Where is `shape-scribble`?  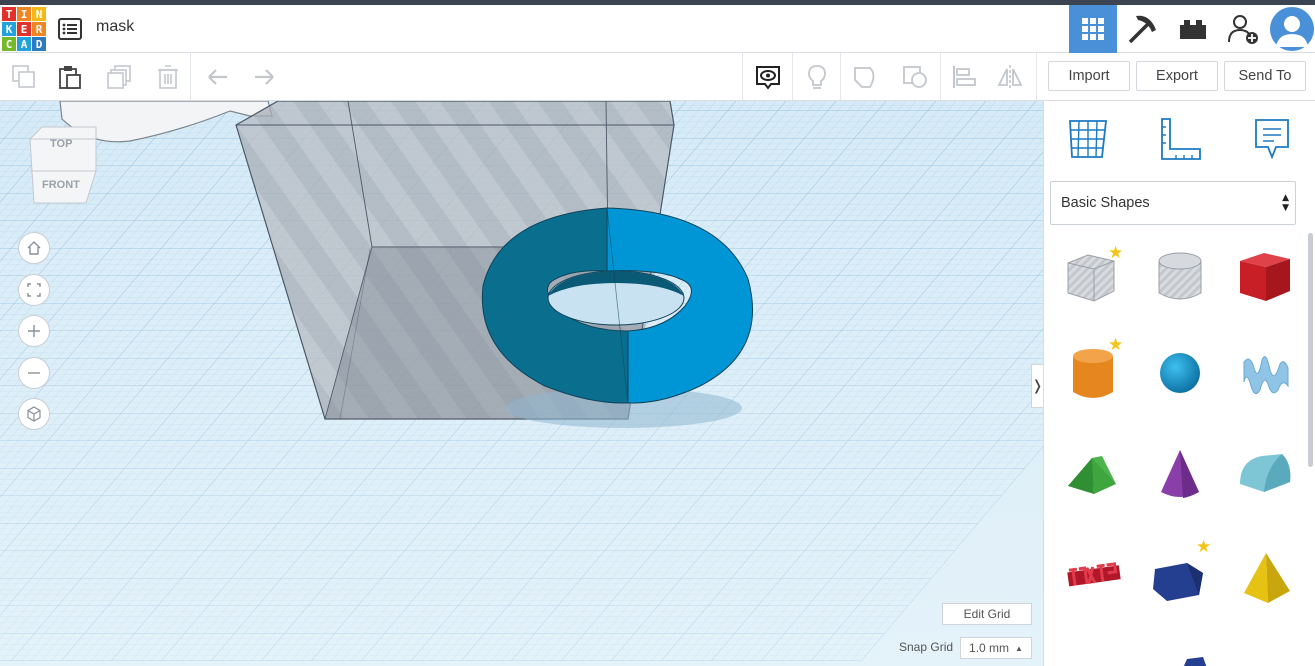 shape-scribble is located at coordinates (1265, 373).